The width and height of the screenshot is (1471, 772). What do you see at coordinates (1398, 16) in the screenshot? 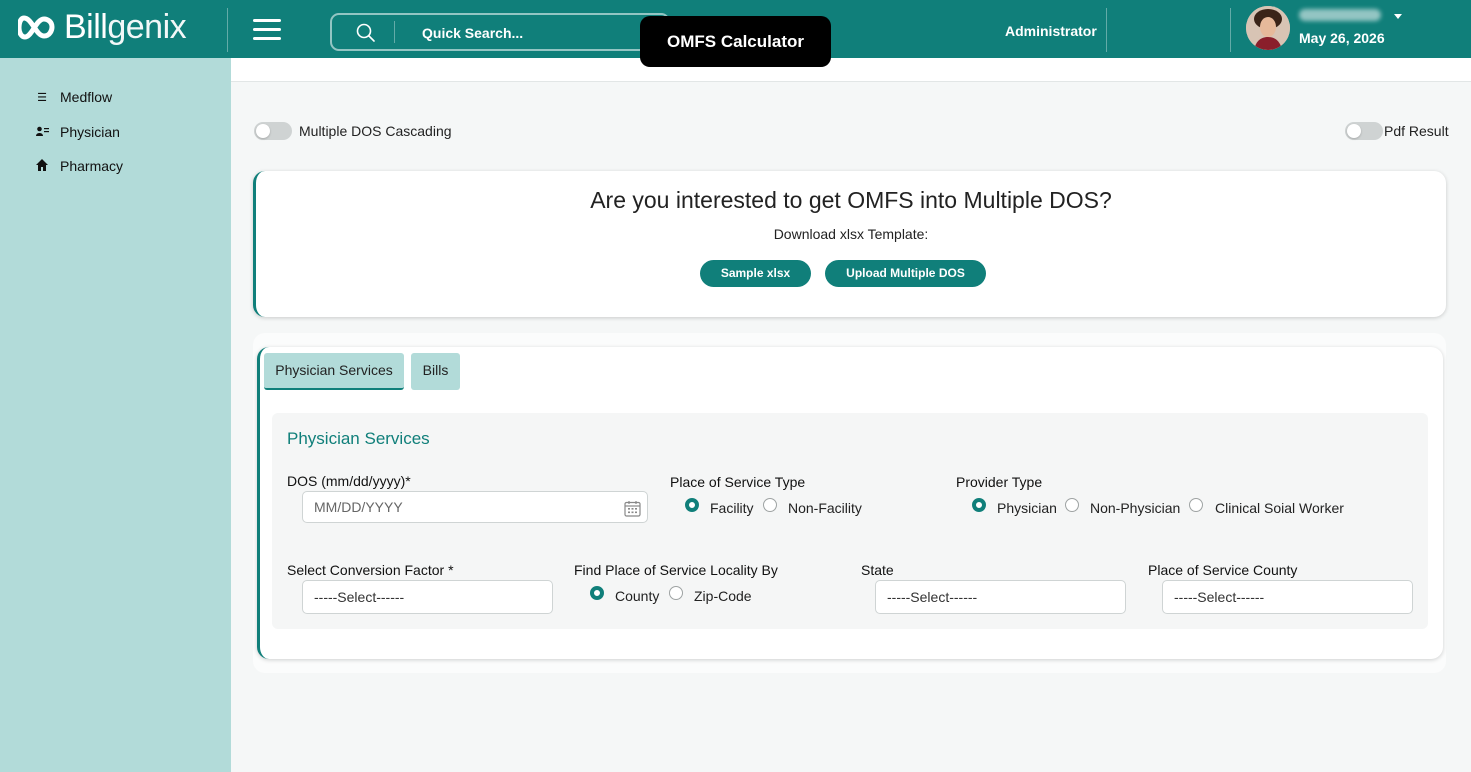
I see `chevron-down-icon` at bounding box center [1398, 16].